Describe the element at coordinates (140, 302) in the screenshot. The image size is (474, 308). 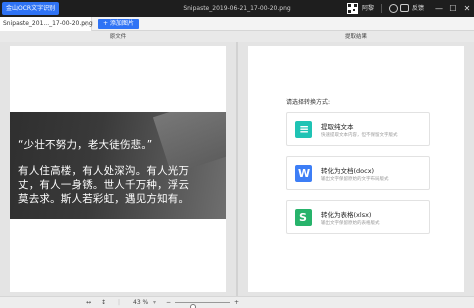
I see `zoom-percentage: 43 %` at that location.